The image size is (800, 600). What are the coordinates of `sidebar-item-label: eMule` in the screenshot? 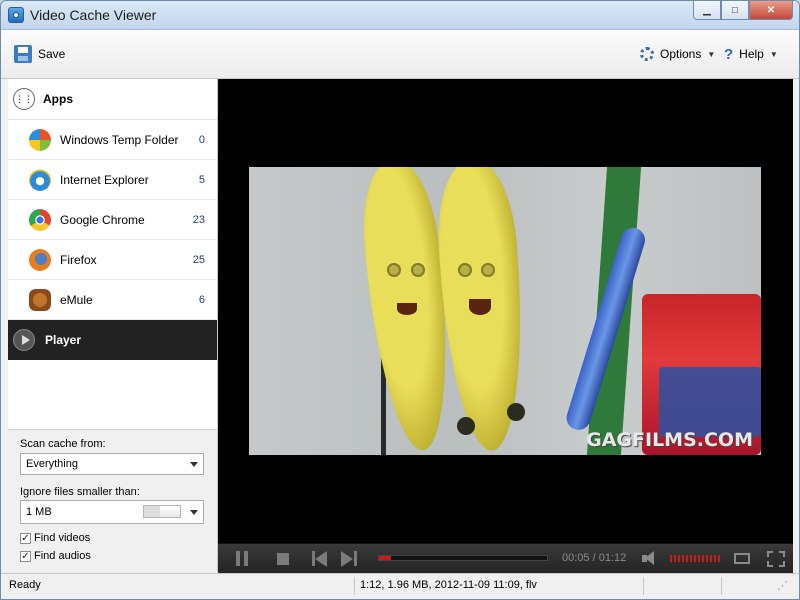 It's located at (76, 299).